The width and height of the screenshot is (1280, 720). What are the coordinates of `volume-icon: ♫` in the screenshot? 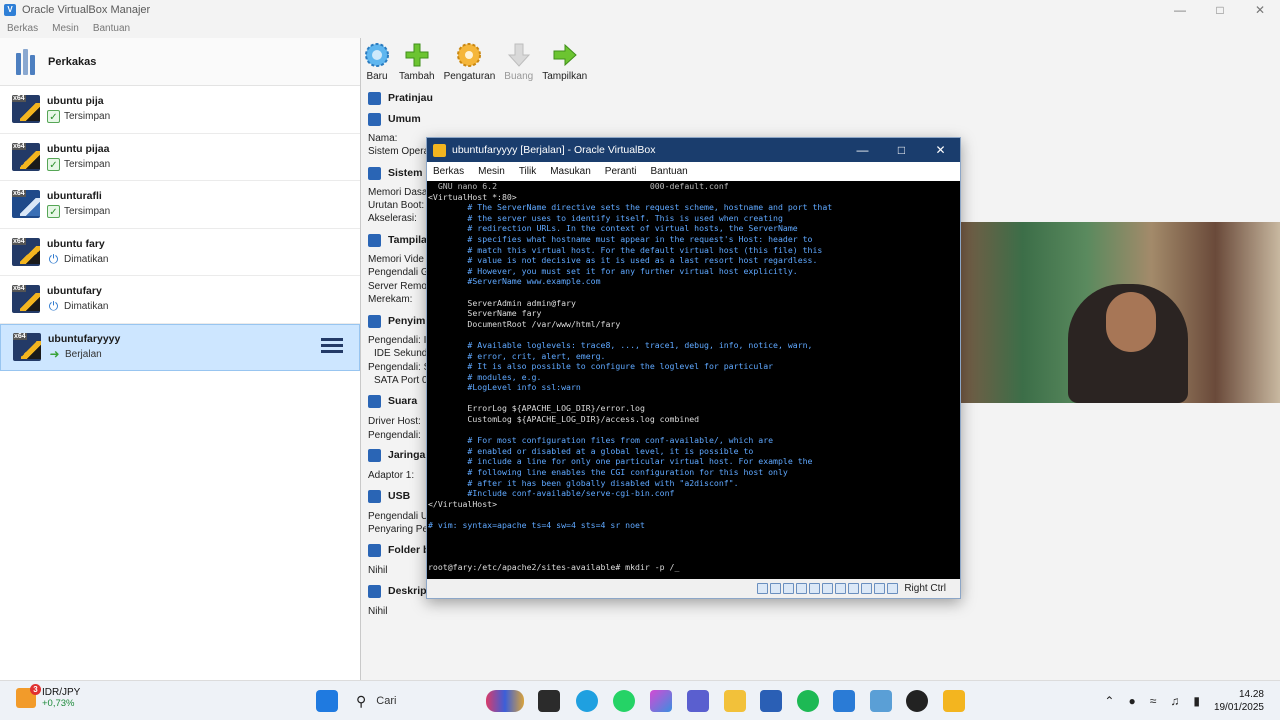 It's located at (1174, 701).